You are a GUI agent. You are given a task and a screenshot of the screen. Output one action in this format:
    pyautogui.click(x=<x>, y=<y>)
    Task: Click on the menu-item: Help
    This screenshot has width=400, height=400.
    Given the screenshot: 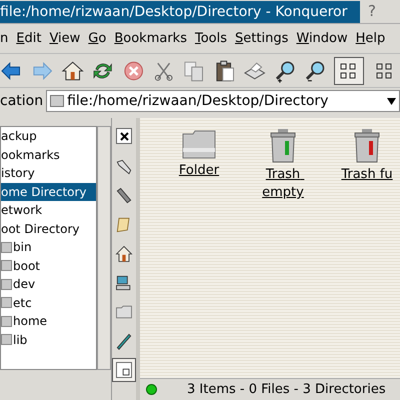 What is the action you would take?
    pyautogui.click(x=371, y=38)
    